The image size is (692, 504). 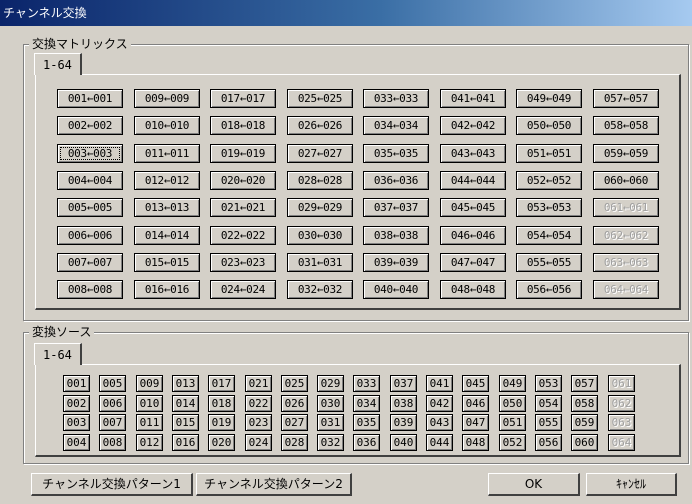 What do you see at coordinates (112, 484) in the screenshot?
I see `pattern1-button: チャンネル交換パターン1` at bounding box center [112, 484].